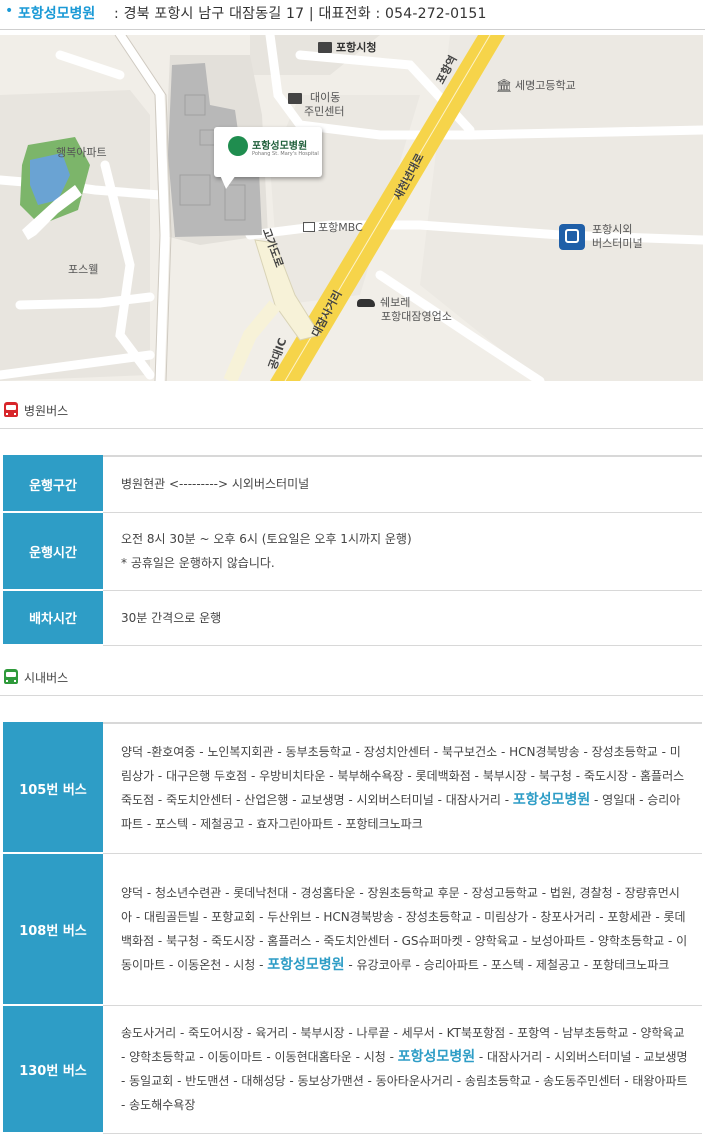 The image size is (705, 1140). I want to click on bus-terminal-icon, so click(572, 237).